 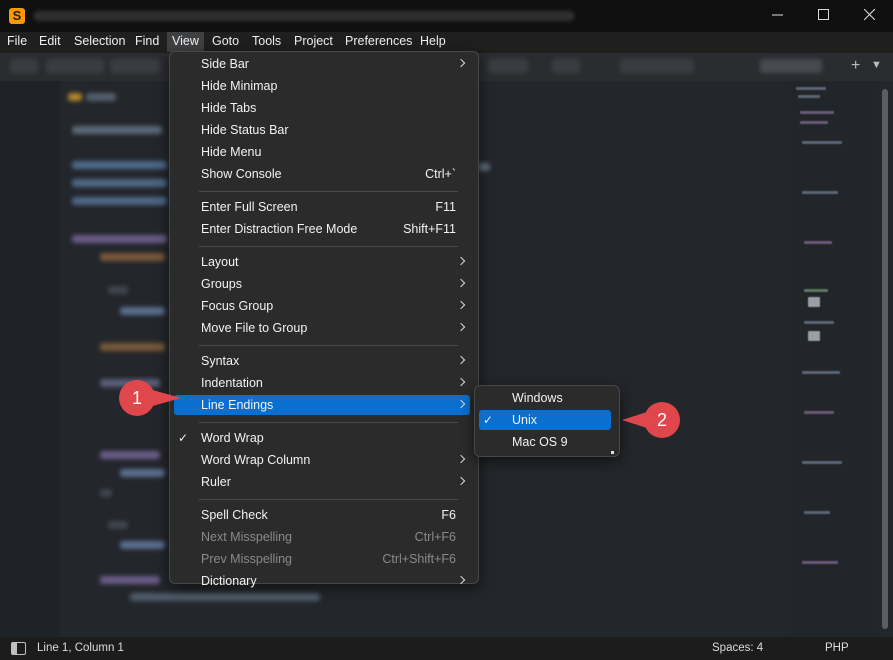 I want to click on menu-item-label: Side Bar, so click(x=225, y=64).